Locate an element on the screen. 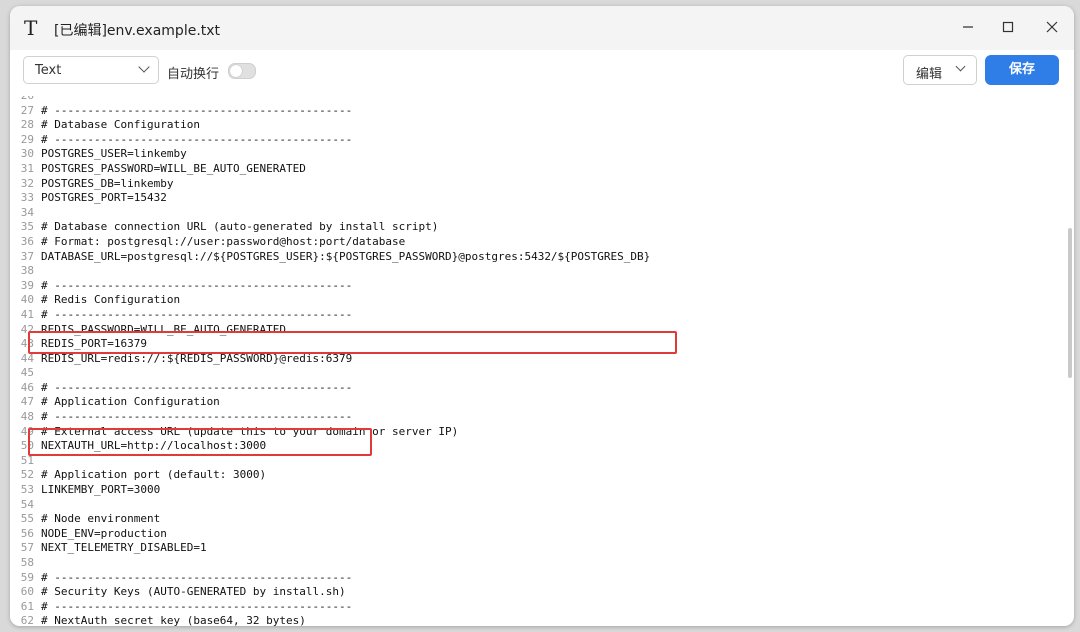  line-text: # Redis Configuration is located at coordinates (111, 300).